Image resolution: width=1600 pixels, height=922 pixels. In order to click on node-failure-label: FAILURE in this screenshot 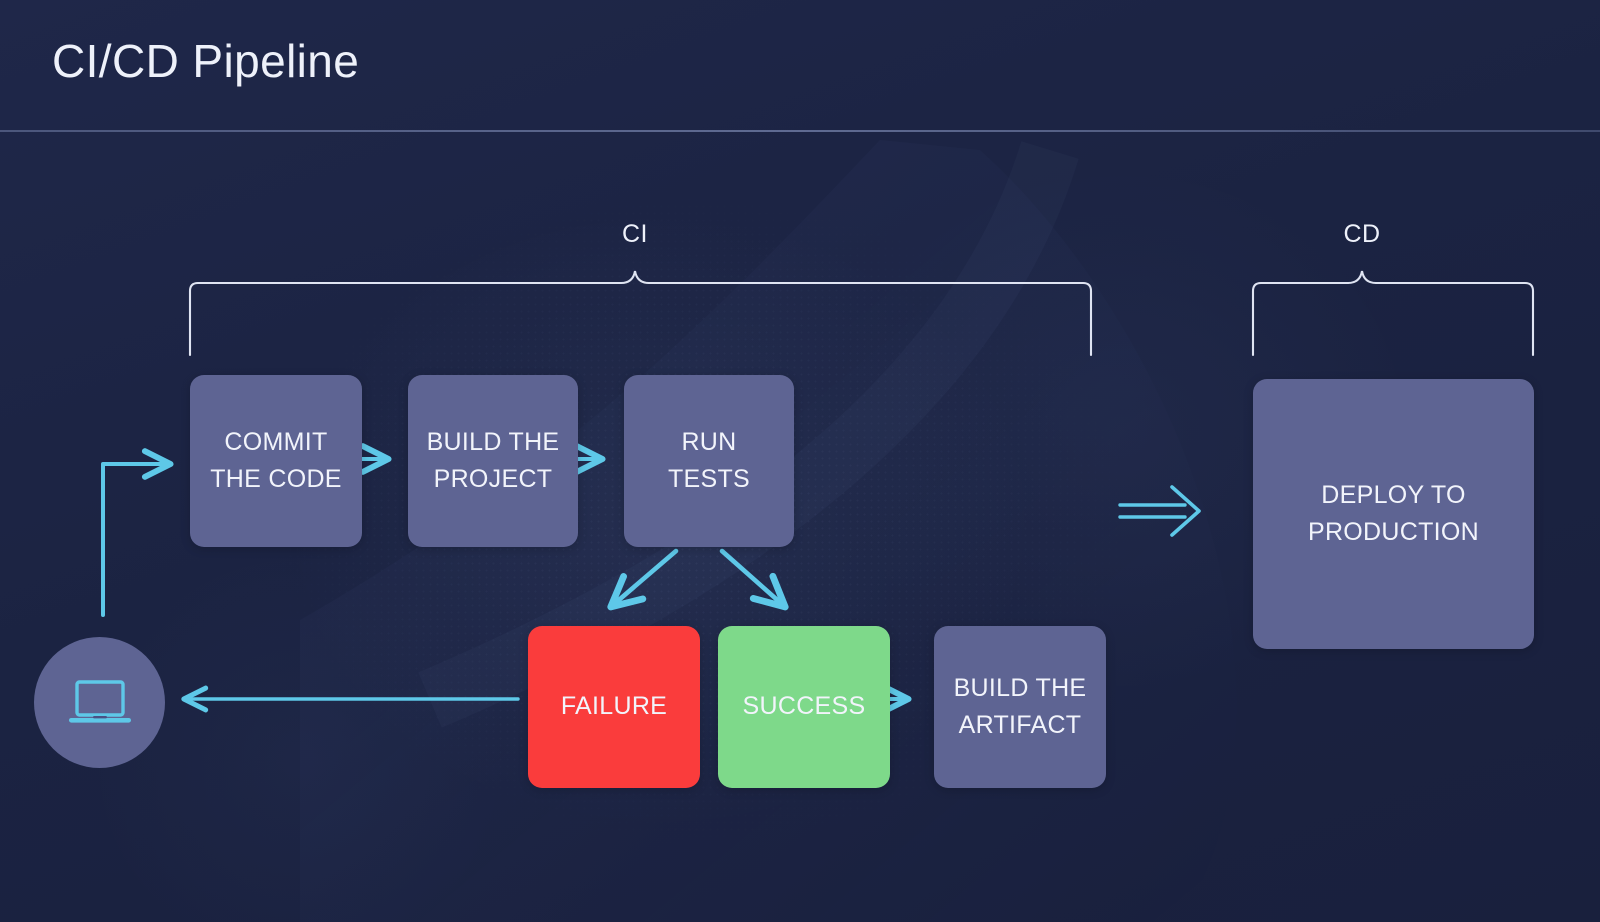, I will do `click(614, 706)`.